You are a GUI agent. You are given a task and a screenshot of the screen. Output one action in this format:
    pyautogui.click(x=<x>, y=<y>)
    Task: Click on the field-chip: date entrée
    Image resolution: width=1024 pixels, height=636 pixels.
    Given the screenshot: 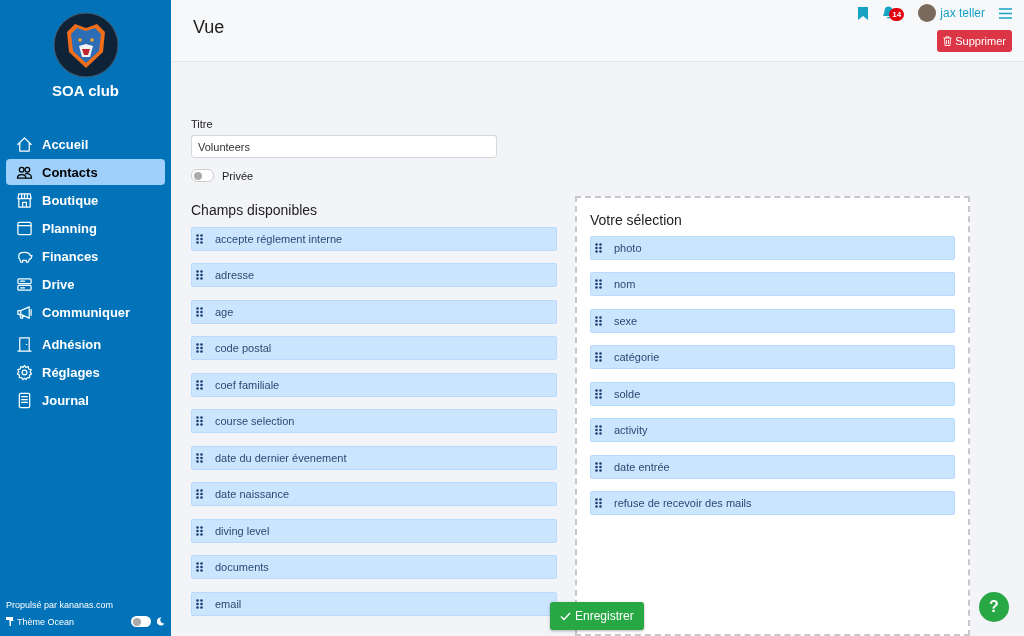 What is the action you would take?
    pyautogui.click(x=772, y=466)
    